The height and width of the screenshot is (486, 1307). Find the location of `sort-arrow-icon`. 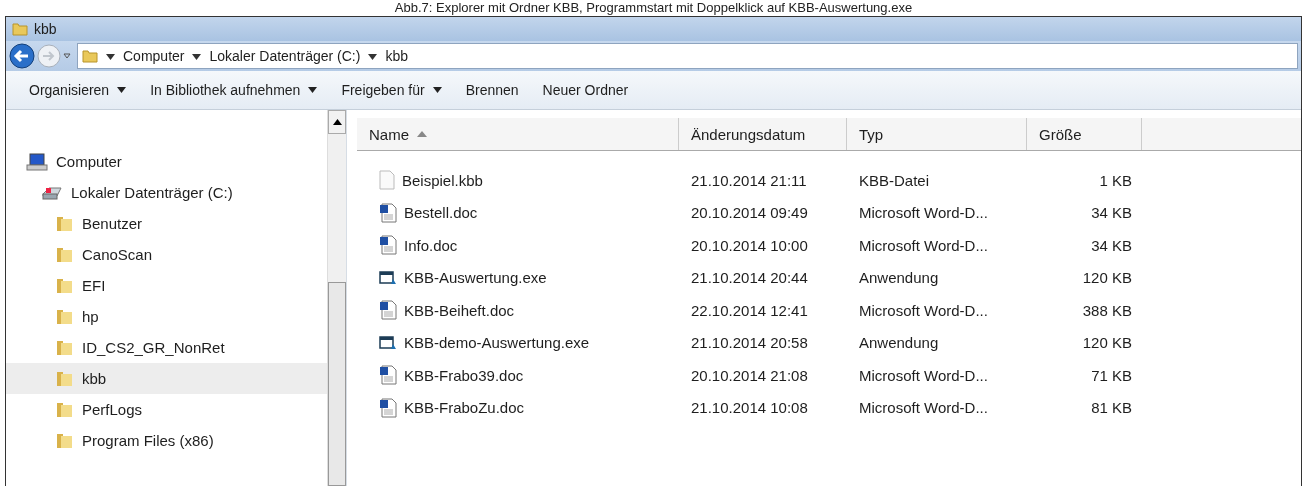

sort-arrow-icon is located at coordinates (422, 134).